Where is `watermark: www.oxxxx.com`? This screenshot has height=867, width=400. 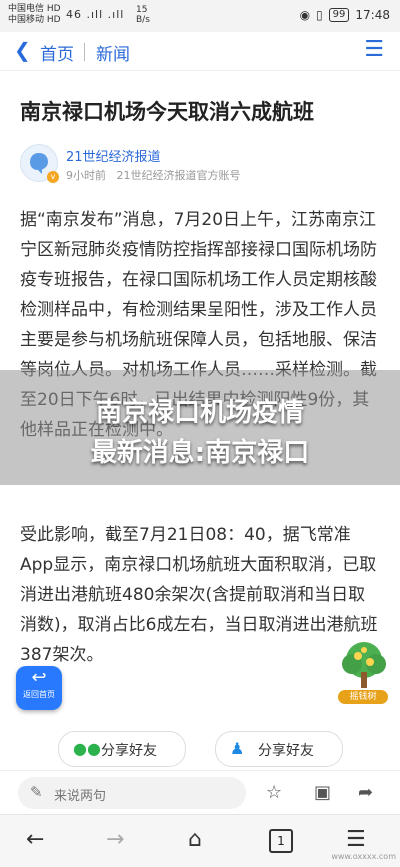
watermark: www.oxxxx.com is located at coordinates (363, 856).